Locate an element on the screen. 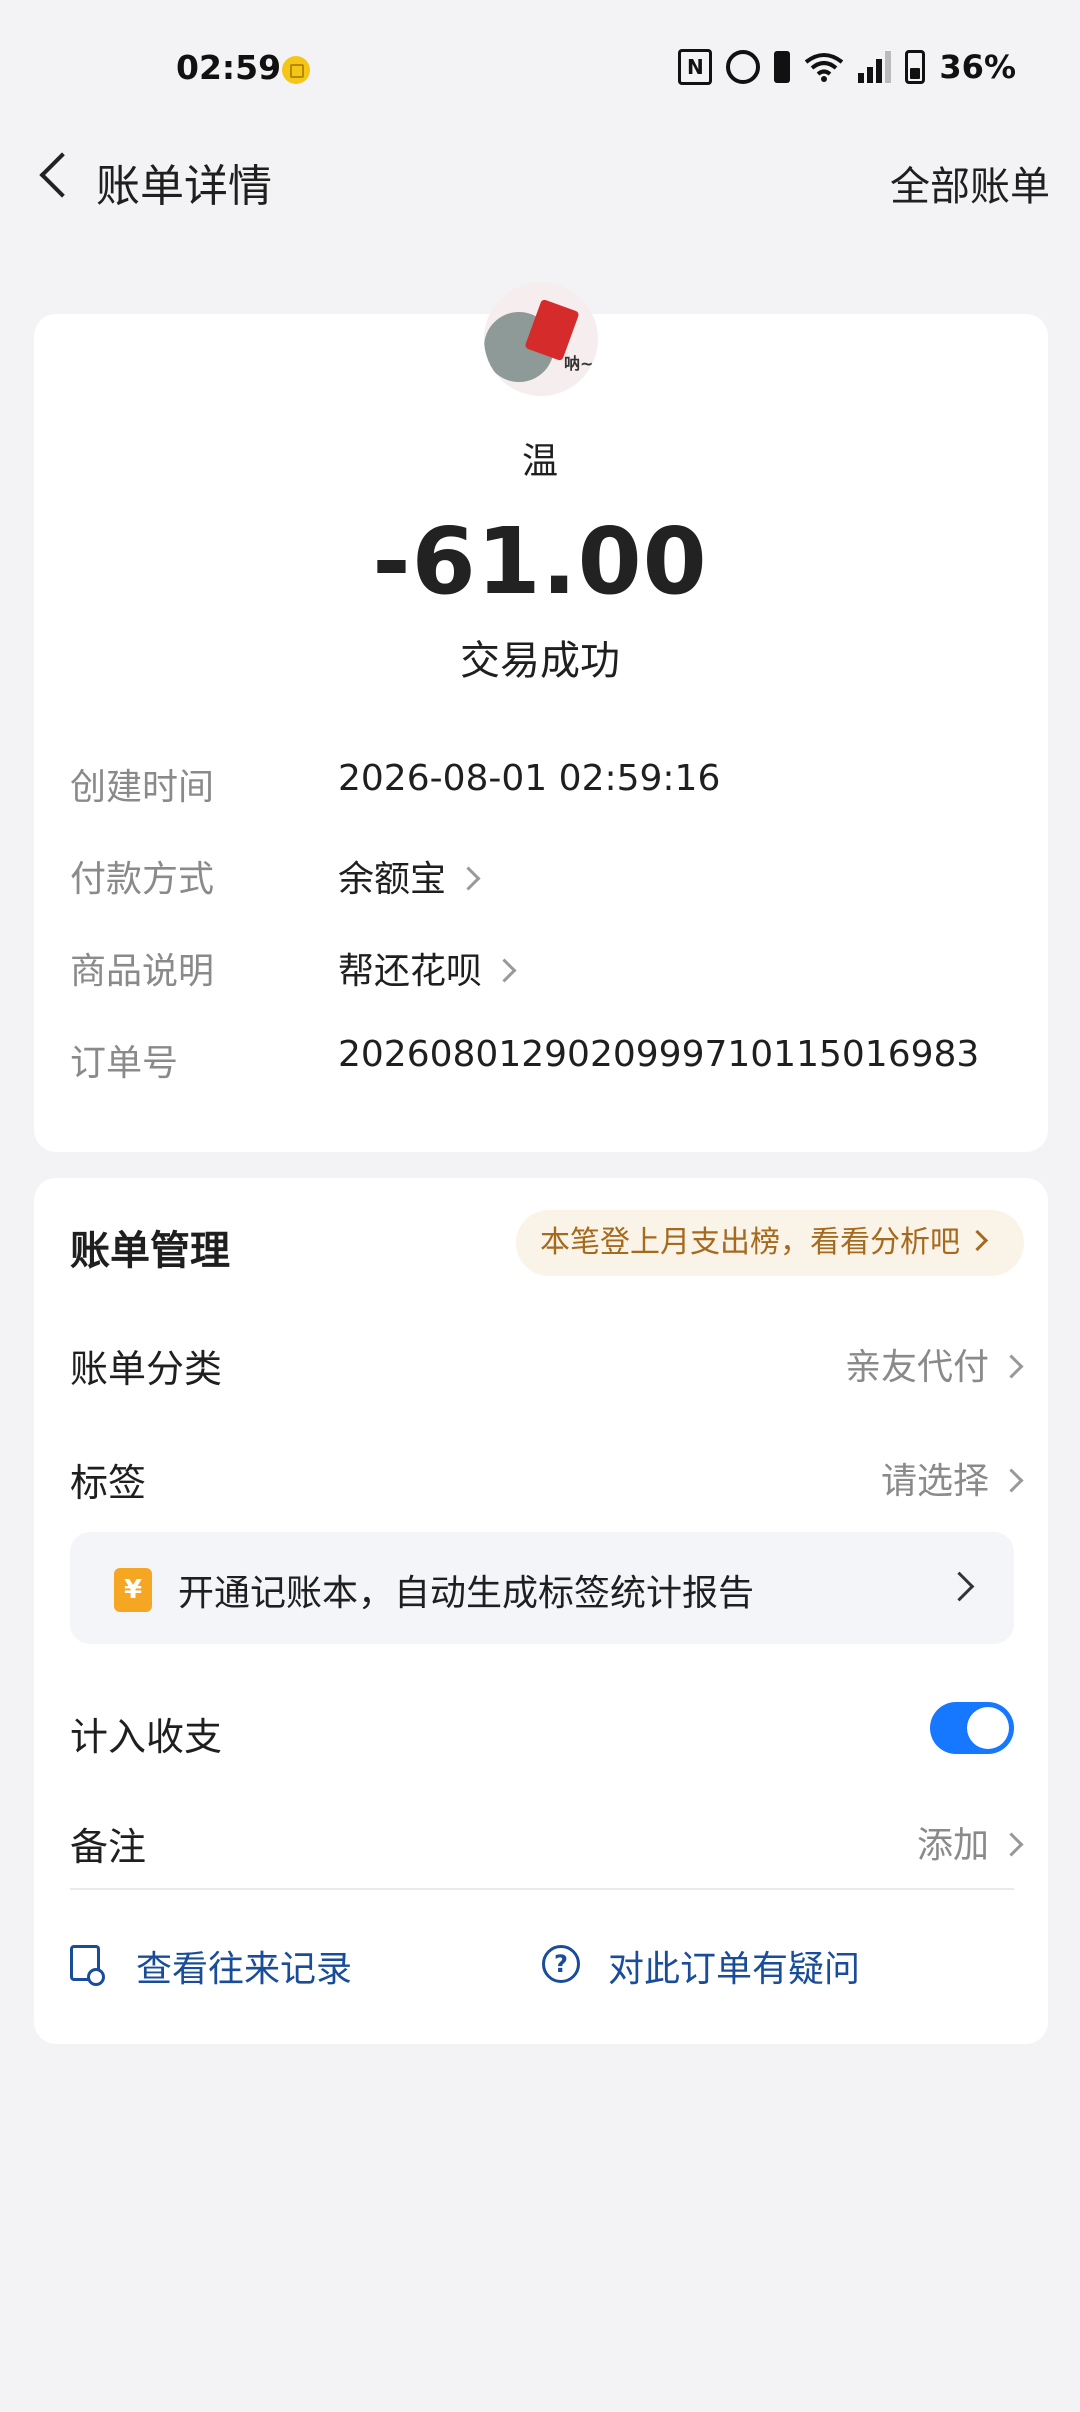 The image size is (1080, 2412). transaction-status: 交易成功 is located at coordinates (540, 661).